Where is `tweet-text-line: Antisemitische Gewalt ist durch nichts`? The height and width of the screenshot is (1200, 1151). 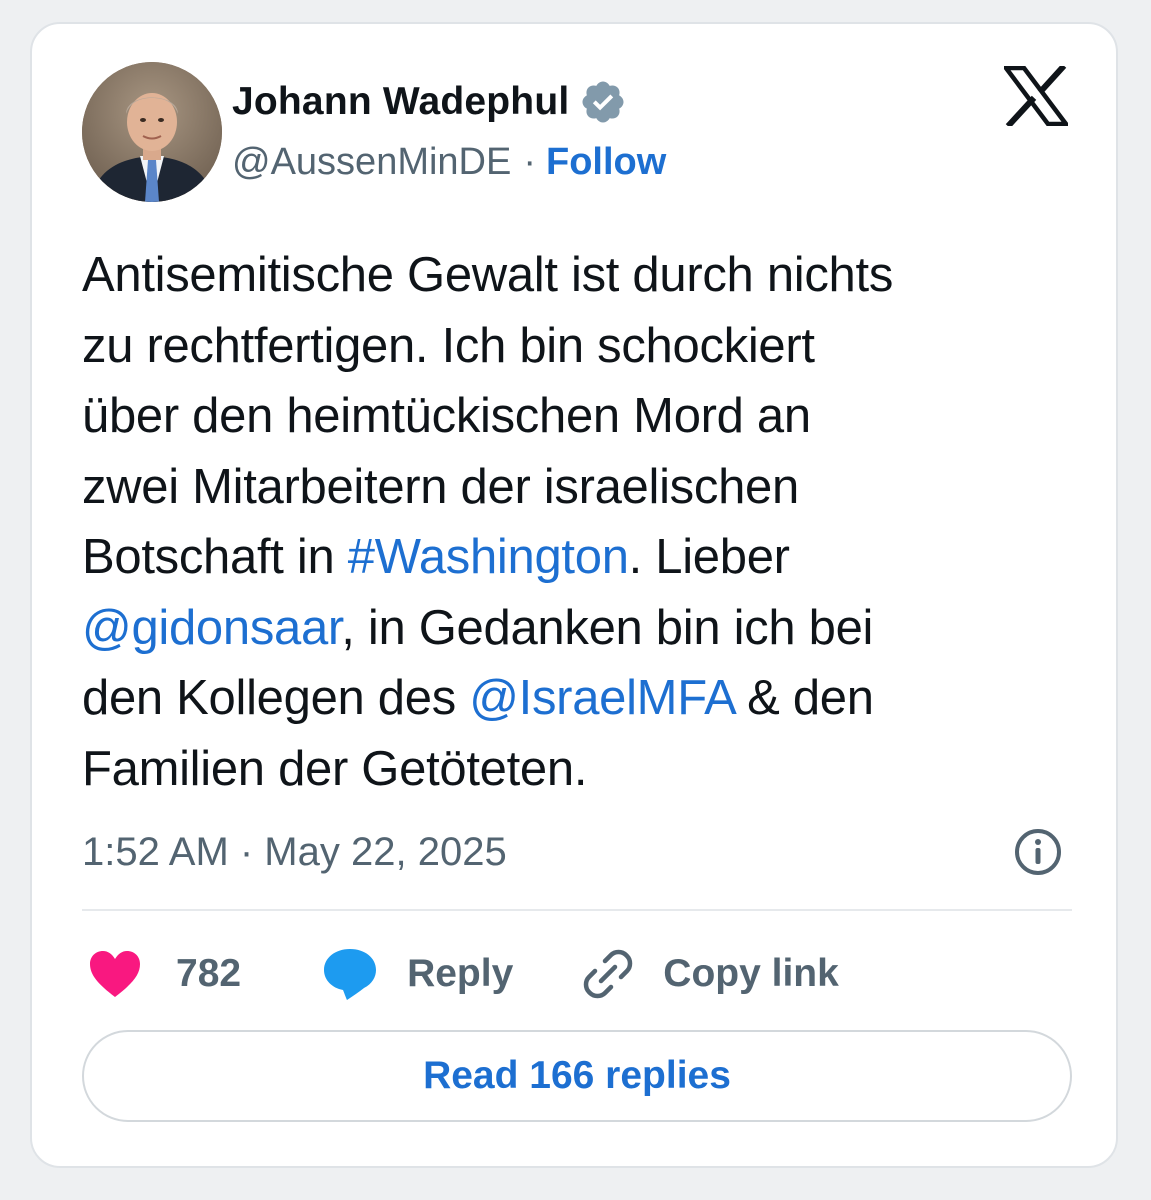
tweet-text-line: Antisemitische Gewalt ist durch nichts is located at coordinates (582, 275).